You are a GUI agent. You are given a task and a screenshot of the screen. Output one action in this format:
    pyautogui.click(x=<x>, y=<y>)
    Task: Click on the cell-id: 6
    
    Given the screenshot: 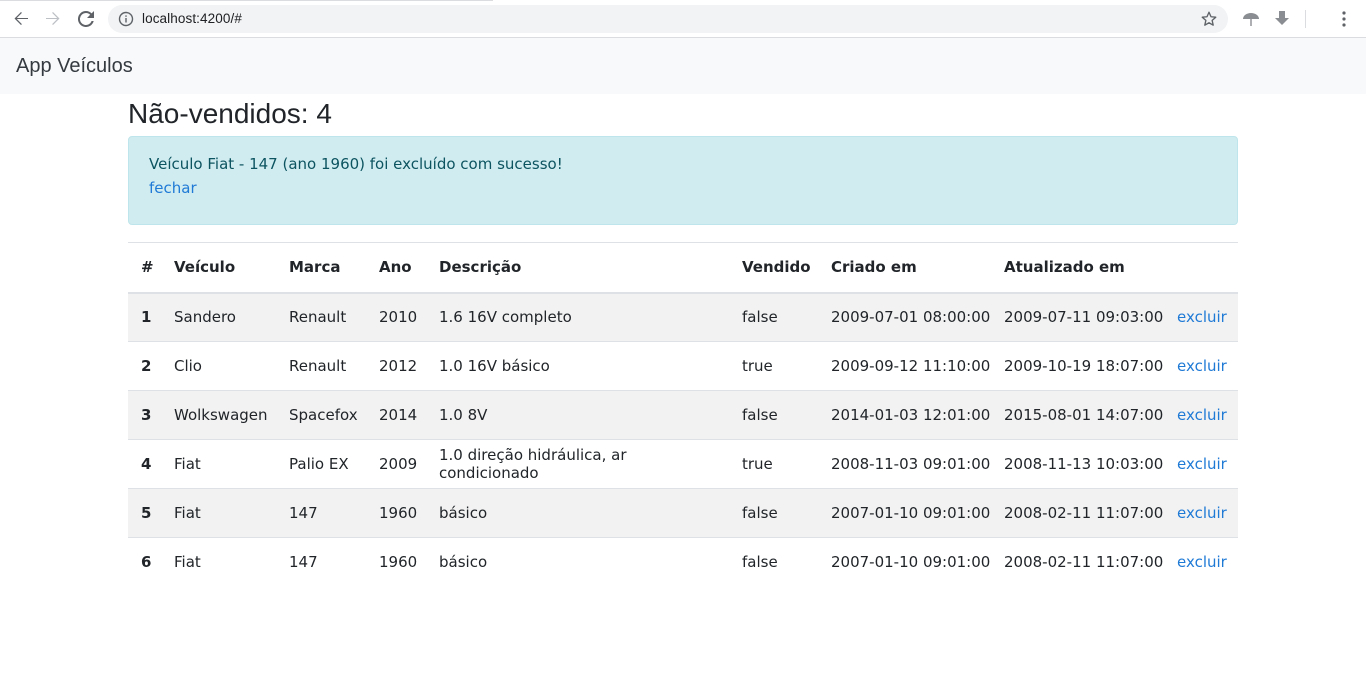 What is the action you would take?
    pyautogui.click(x=144, y=562)
    